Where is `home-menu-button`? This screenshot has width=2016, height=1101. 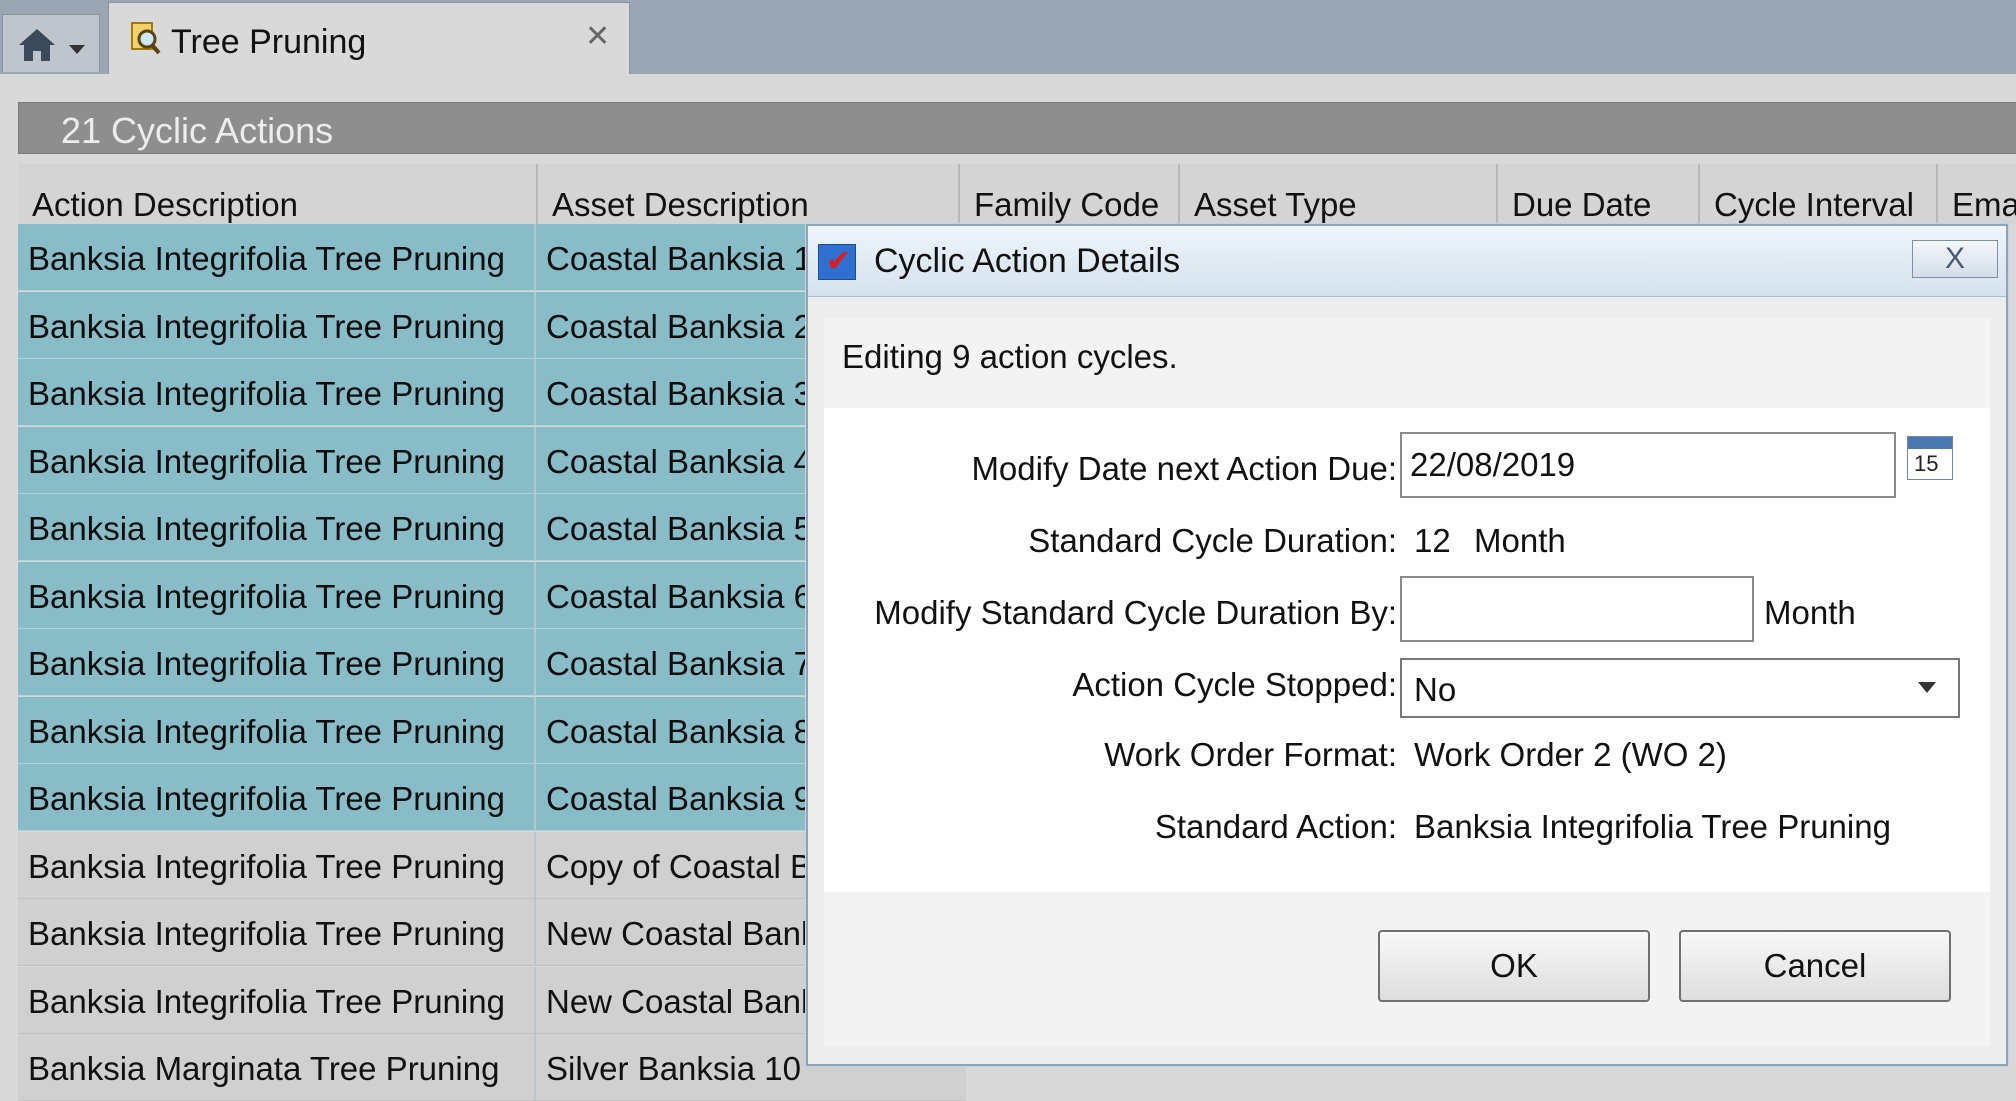
home-menu-button is located at coordinates (51, 43).